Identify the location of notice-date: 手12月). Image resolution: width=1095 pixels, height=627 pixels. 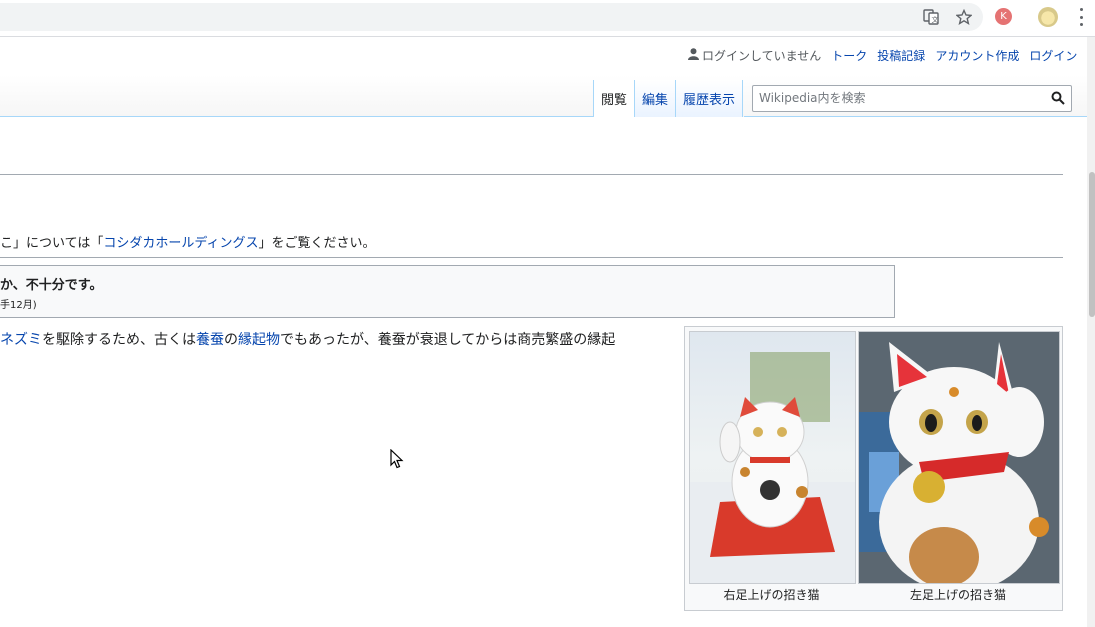
(18, 305).